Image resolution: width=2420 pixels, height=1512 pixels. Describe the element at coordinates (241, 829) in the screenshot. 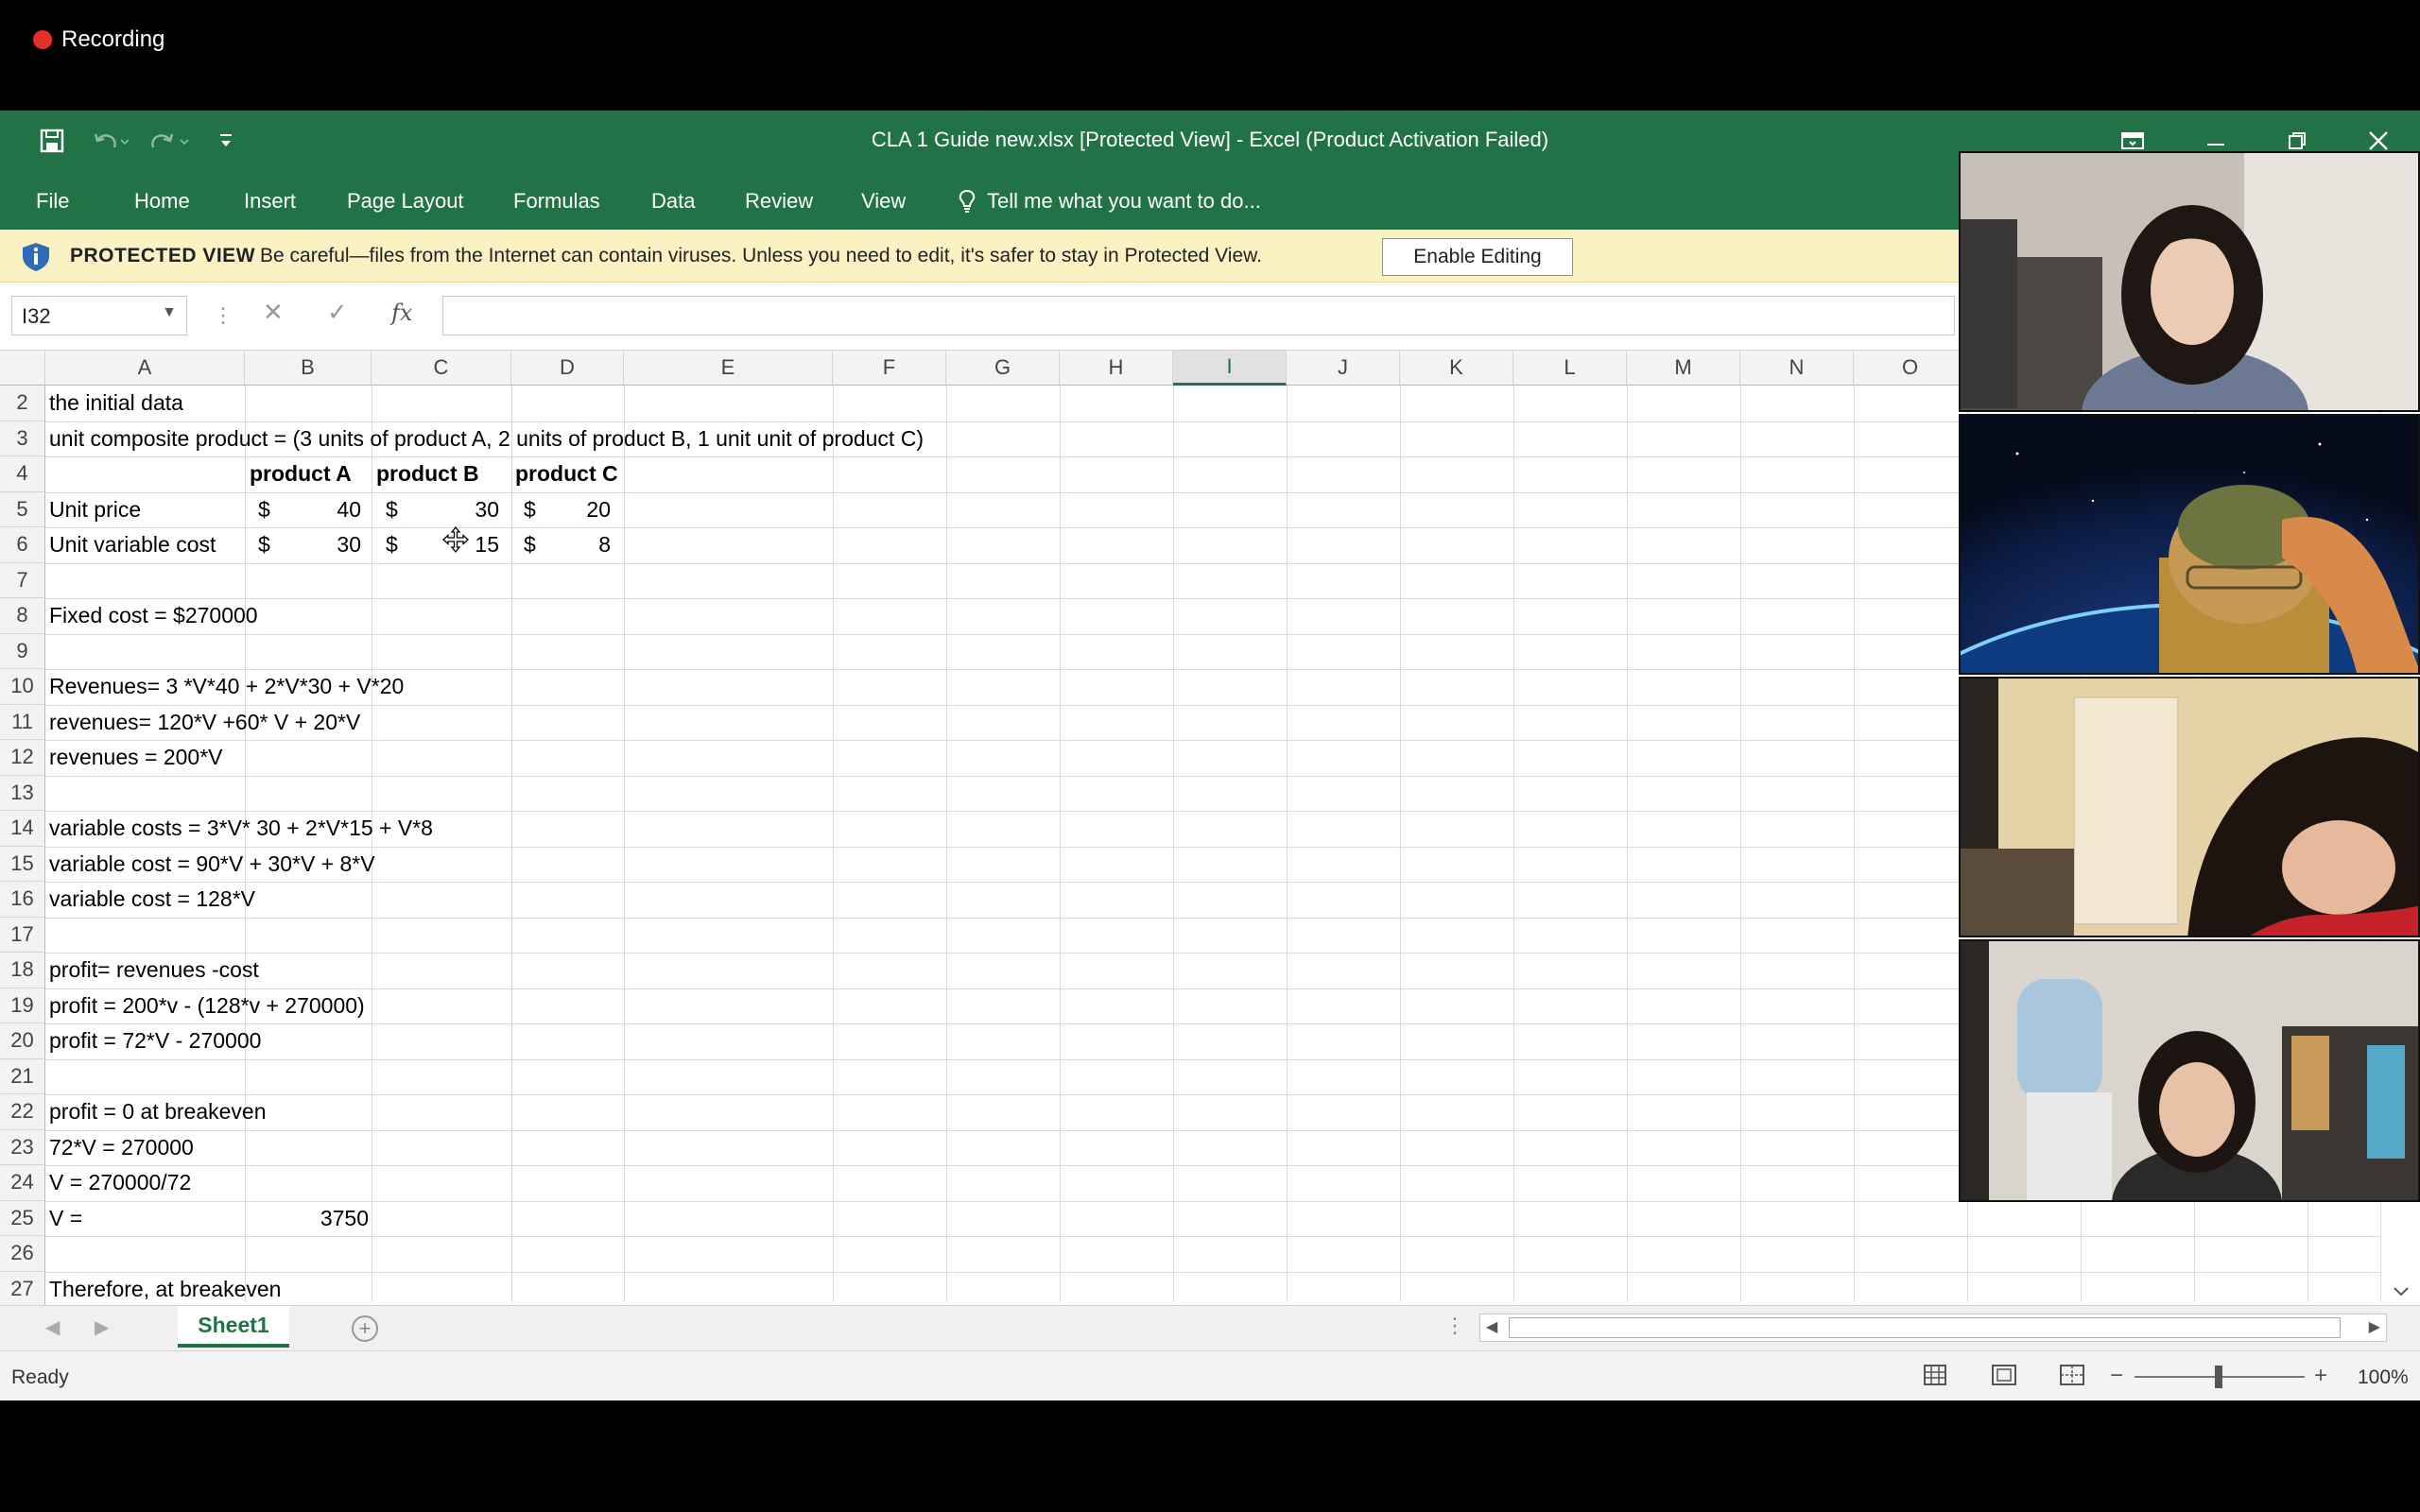

I see `cell-a14: variable costs = 3*V* 30 + 2*V*15 + V*8` at that location.